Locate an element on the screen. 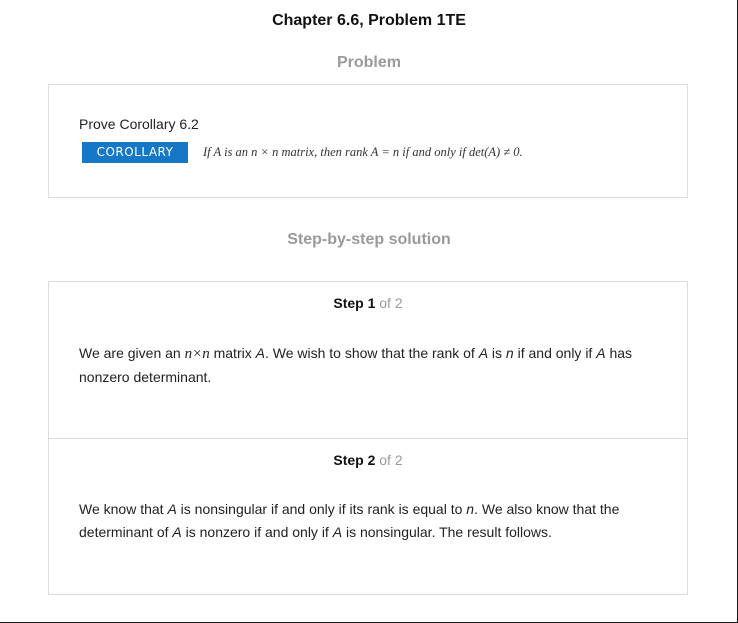 The width and height of the screenshot is (738, 623). step-text: We are given an is located at coordinates (132, 353).